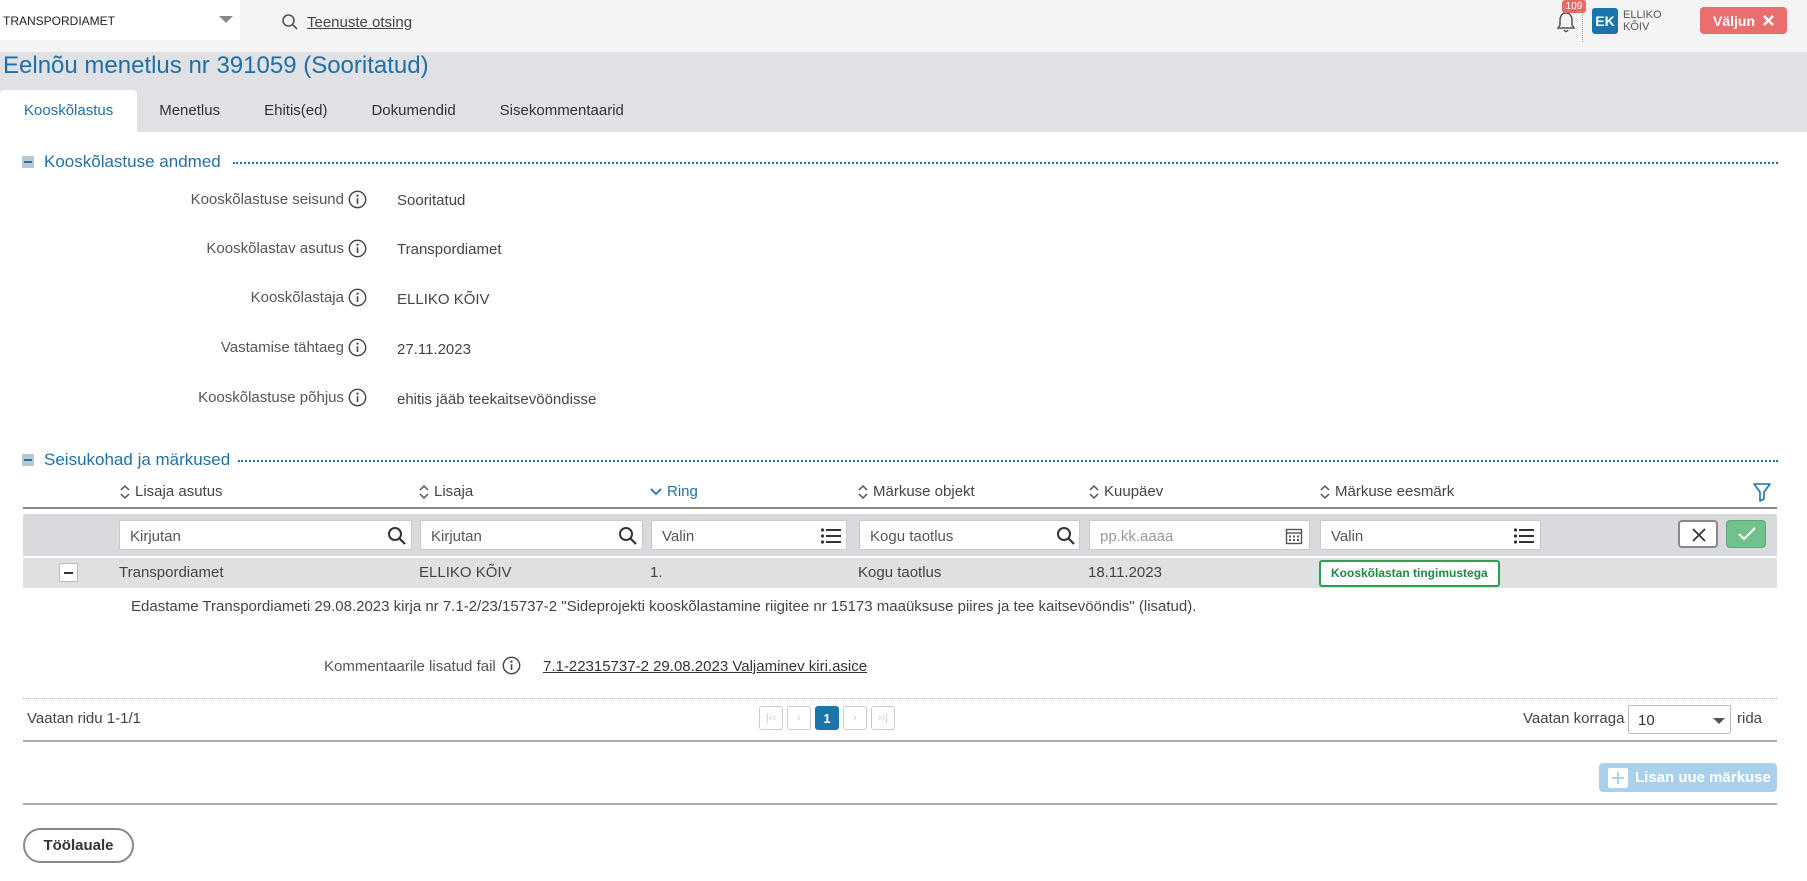 This screenshot has height=881, width=1807. Describe the element at coordinates (771, 718) in the screenshot. I see `first-page-button: |‹‹` at that location.